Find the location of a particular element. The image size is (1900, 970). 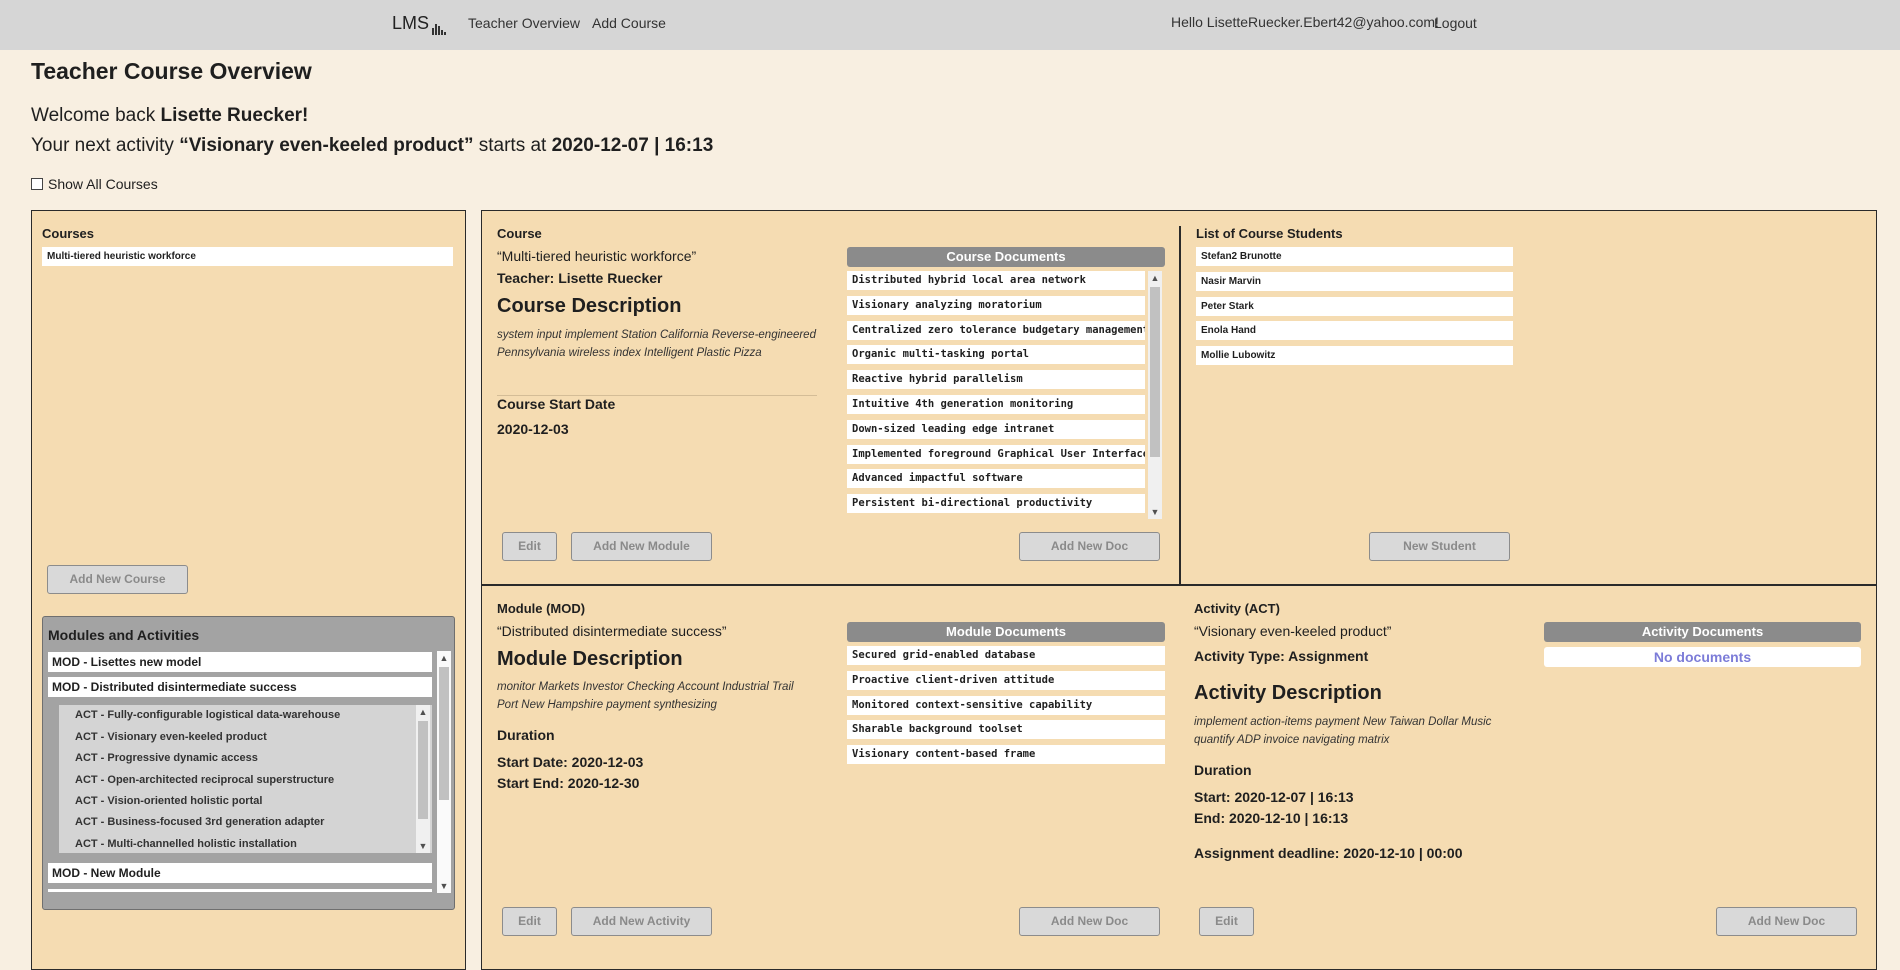

module-item: MOD - New Module is located at coordinates (240, 873).